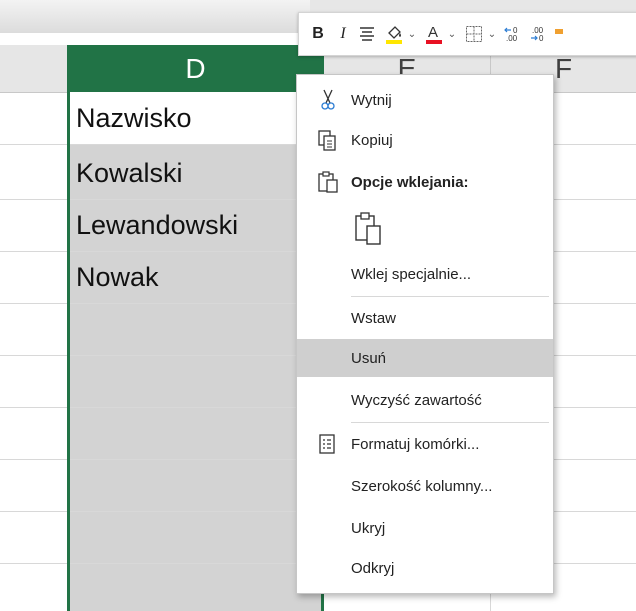  Describe the element at coordinates (343, 34) in the screenshot. I see `italic-button: I` at that location.